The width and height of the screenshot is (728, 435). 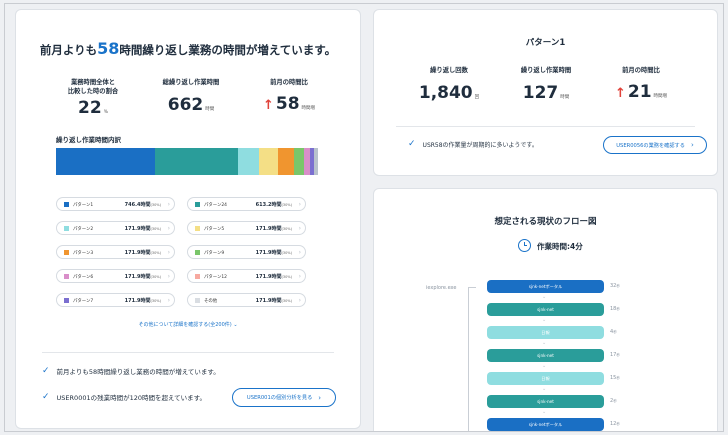 What do you see at coordinates (115, 204) in the screenshot?
I see `pattern-item: パターン1 746.4時間(30%) ›` at bounding box center [115, 204].